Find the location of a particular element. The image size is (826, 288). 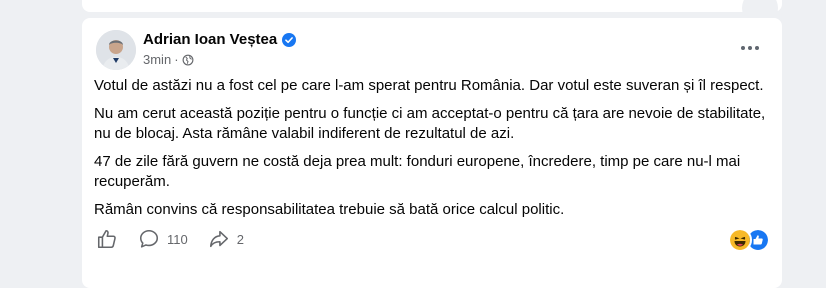

comment-count: 110 is located at coordinates (177, 239).